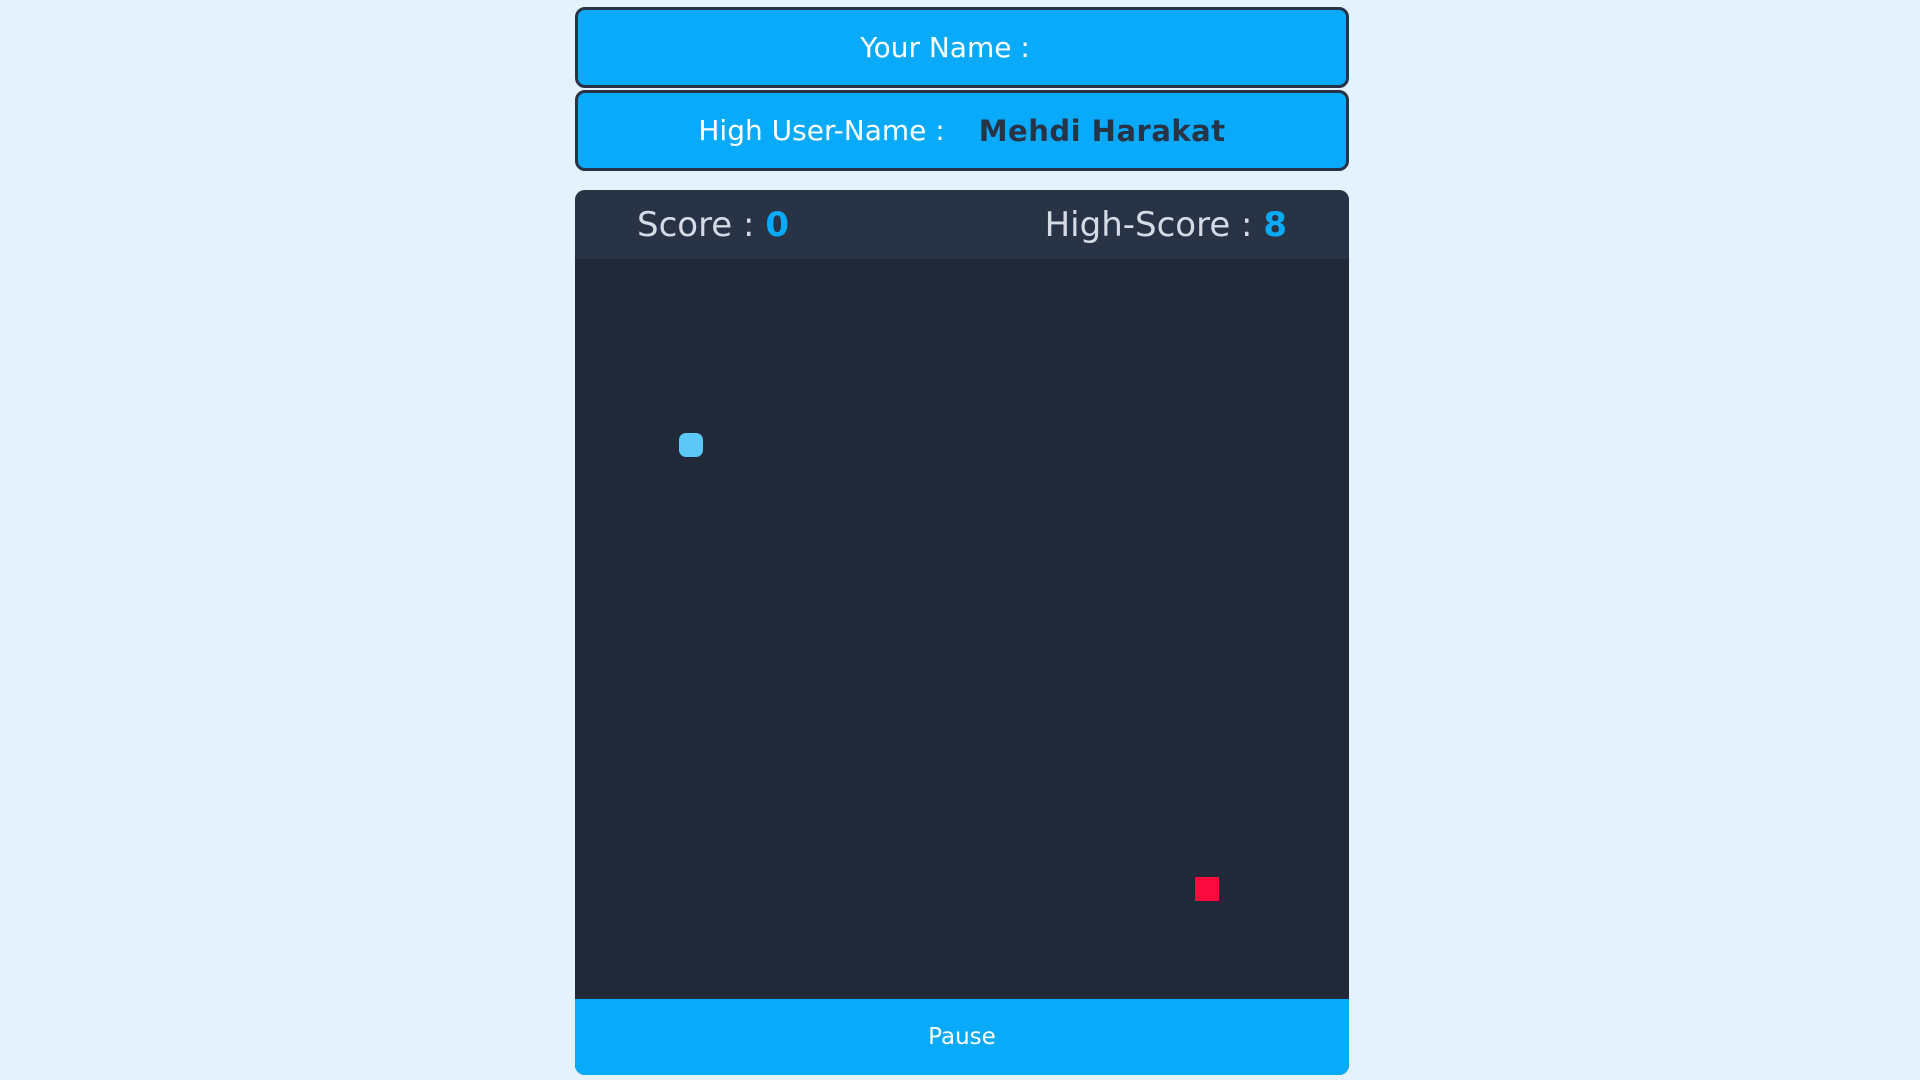 This screenshot has width=1920, height=1080. I want to click on score-display: Score : 0, so click(713, 225).